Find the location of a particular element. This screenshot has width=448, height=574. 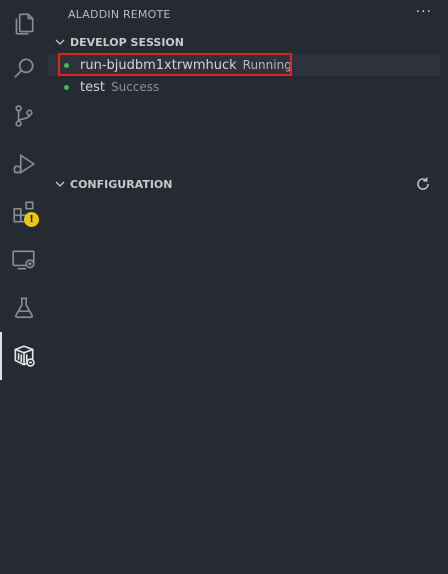

section-label: CONFIGURATION is located at coordinates (121, 184).